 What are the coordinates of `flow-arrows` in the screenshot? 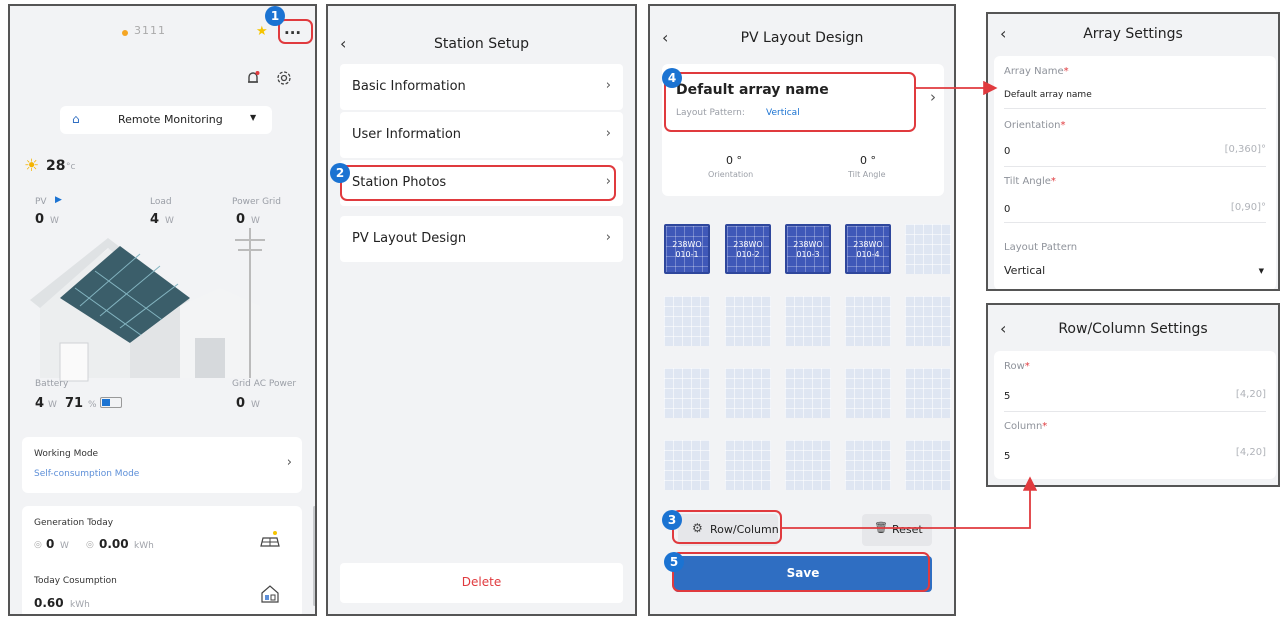 It's located at (910, 304).